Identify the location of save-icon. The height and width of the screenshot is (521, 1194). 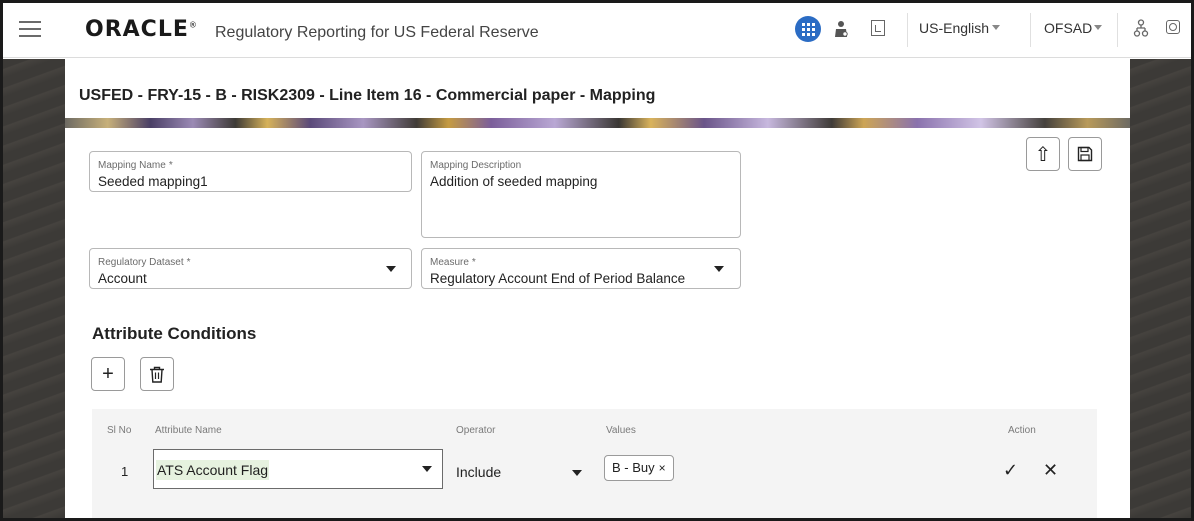
(1085, 154).